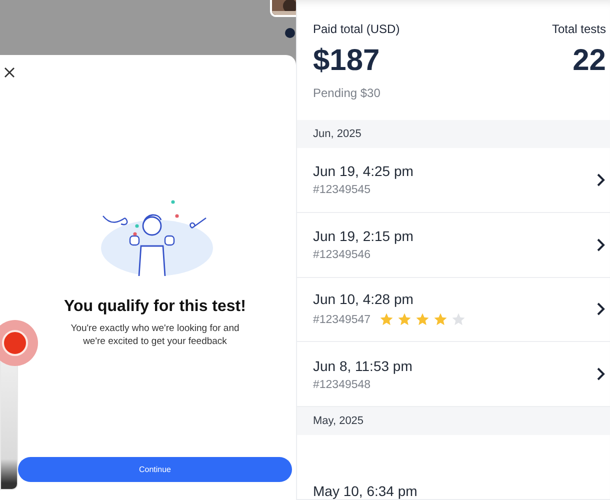  Describe the element at coordinates (342, 320) in the screenshot. I see `test-id: #12349547` at that location.